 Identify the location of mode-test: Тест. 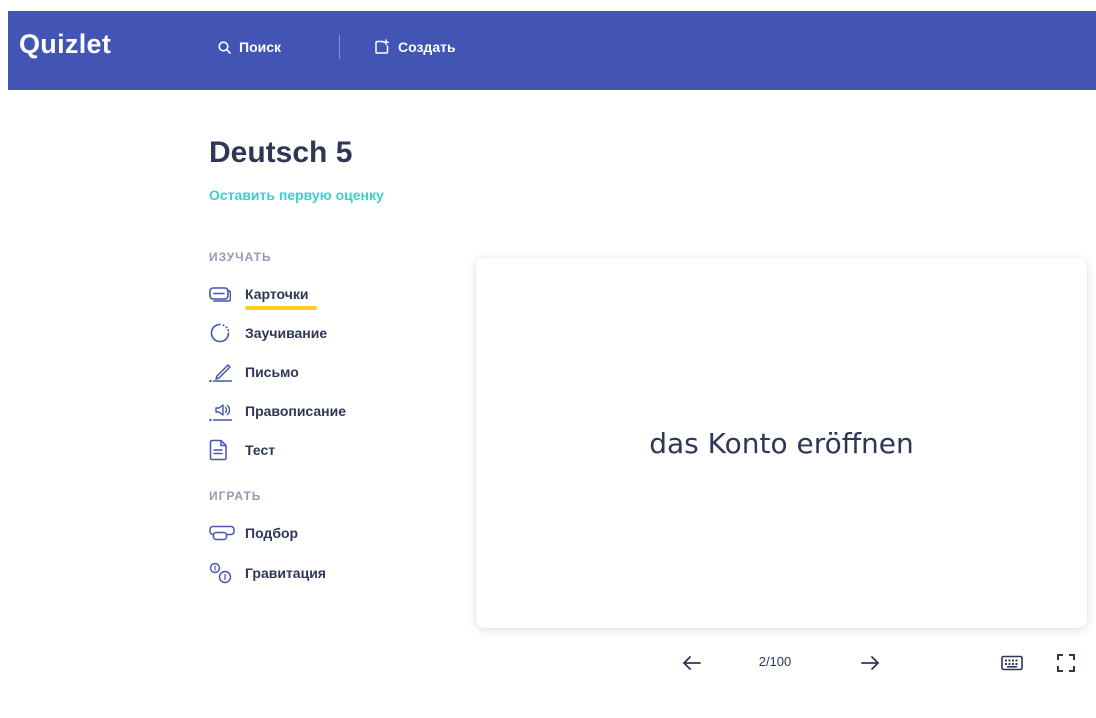
(242, 450).